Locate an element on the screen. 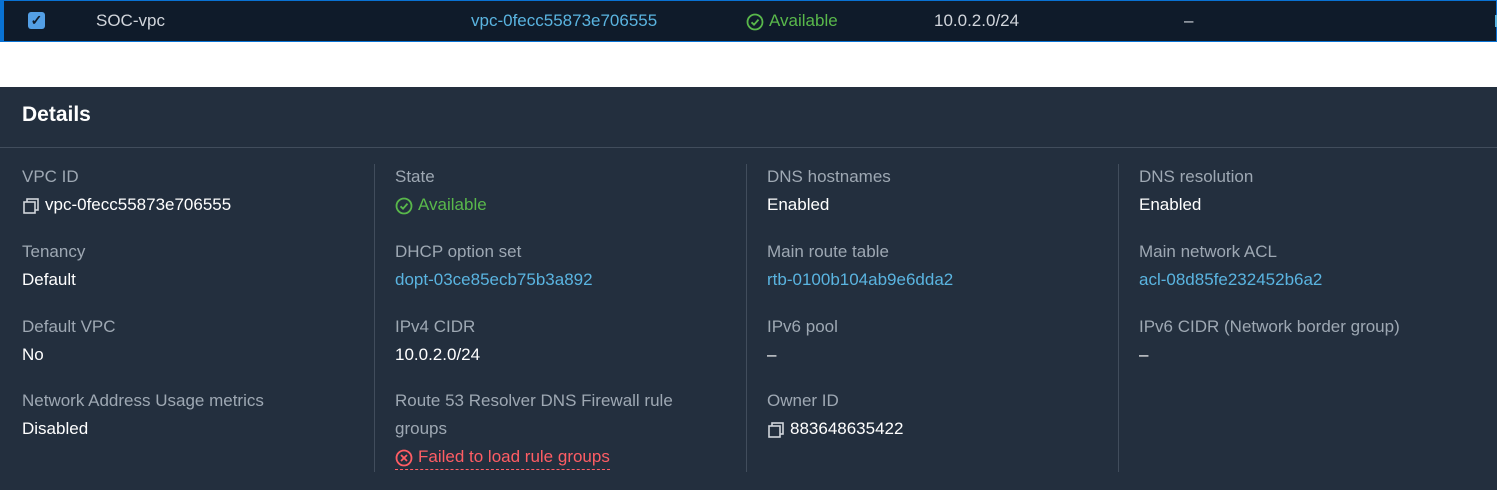 The height and width of the screenshot is (490, 1497). tenancy-label: Tenancy is located at coordinates (54, 251).